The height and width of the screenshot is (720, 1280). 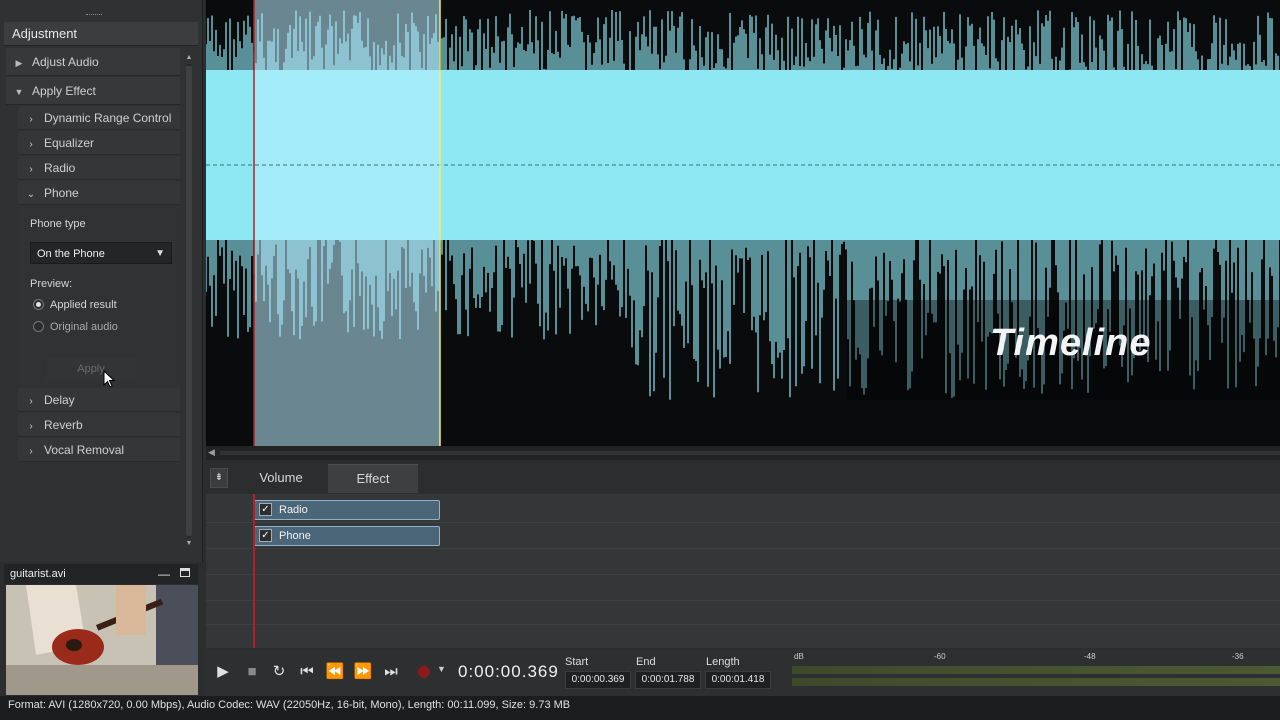 I want to click on selection-region, so click(x=347, y=223).